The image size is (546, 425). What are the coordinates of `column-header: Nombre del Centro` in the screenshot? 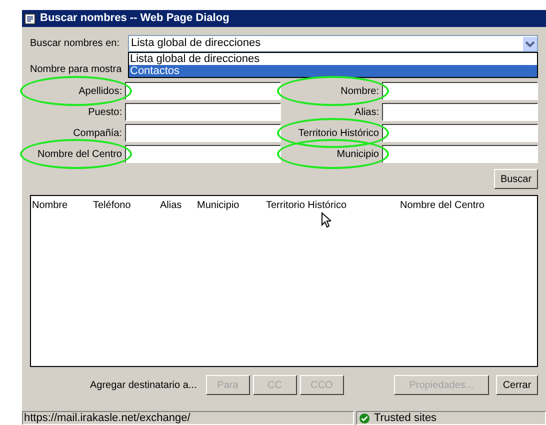 It's located at (455, 205).